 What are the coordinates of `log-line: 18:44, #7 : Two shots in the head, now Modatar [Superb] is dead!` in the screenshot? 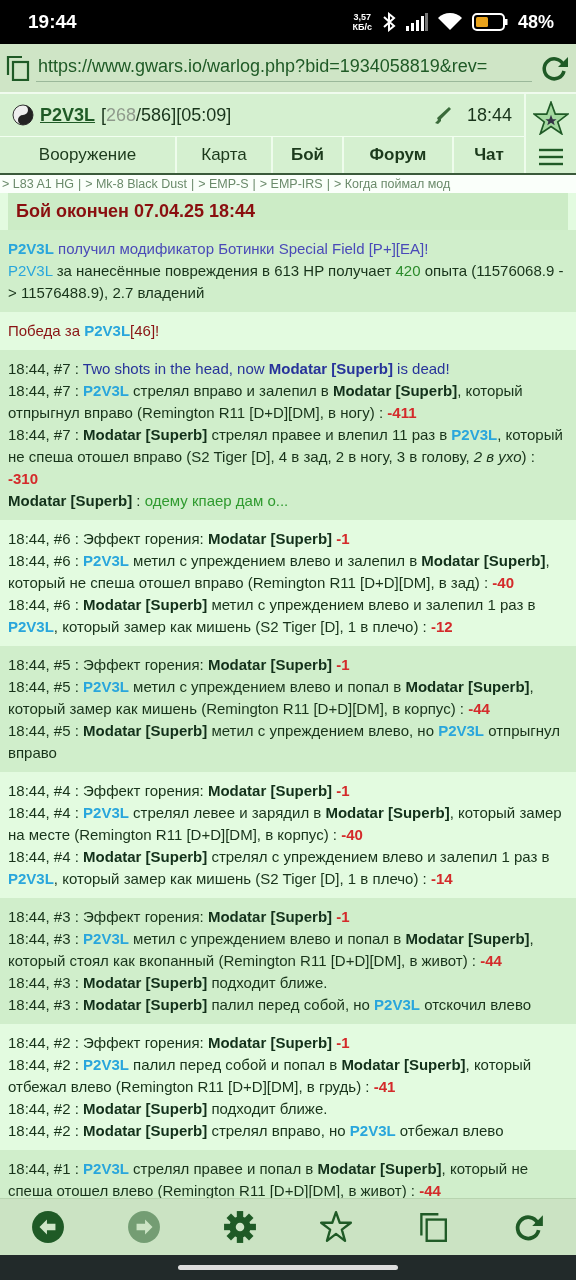 It's located at (229, 369).